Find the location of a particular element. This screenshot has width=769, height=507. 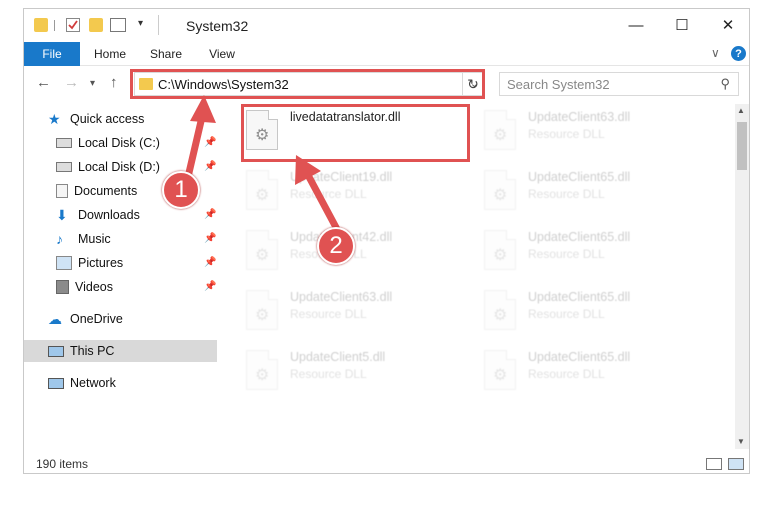

tab-home: Home is located at coordinates (110, 54).